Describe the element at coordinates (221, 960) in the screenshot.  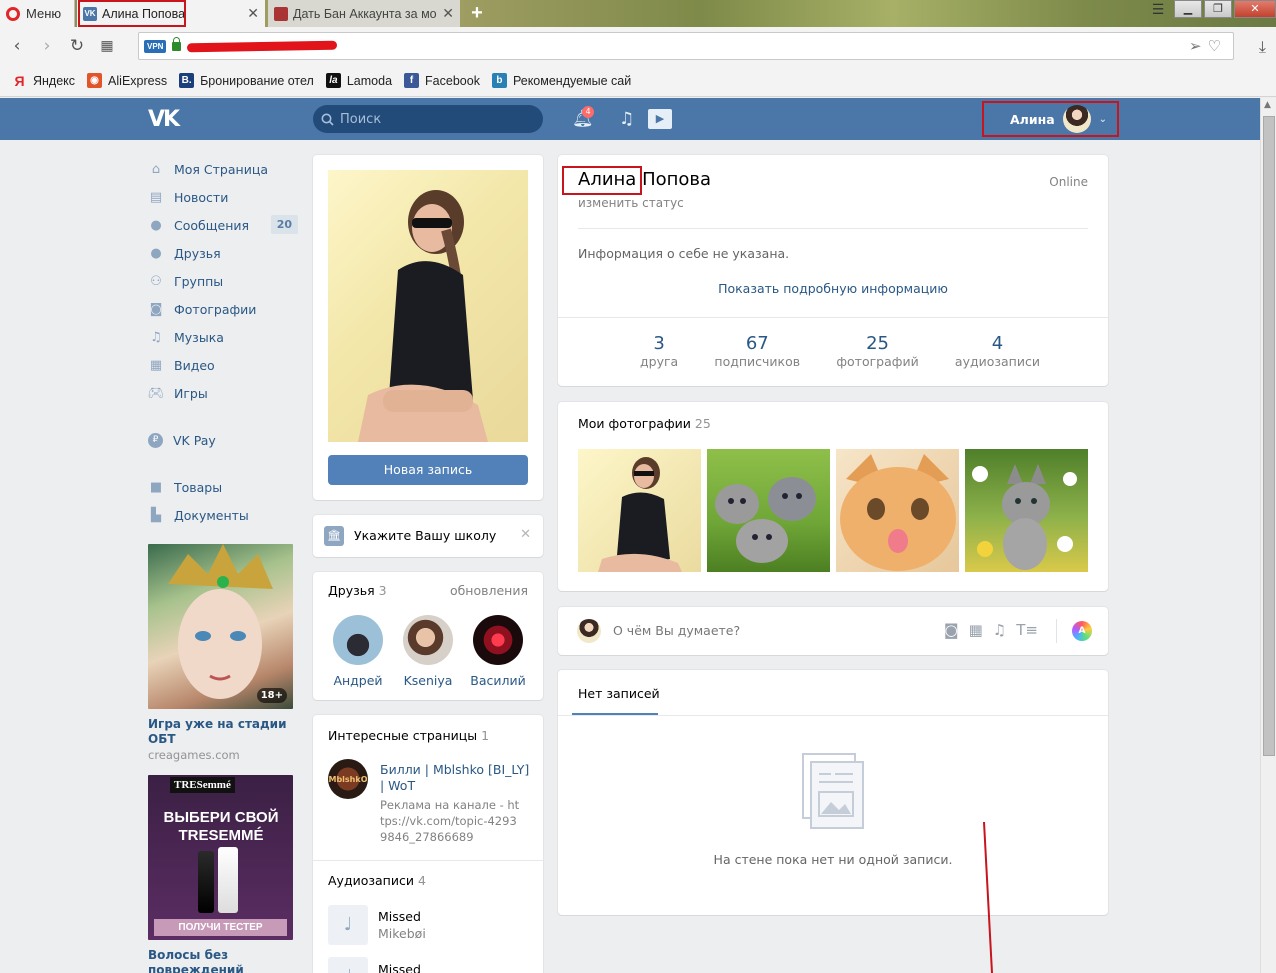
I see `ad-title: Волосы без повреждений` at that location.